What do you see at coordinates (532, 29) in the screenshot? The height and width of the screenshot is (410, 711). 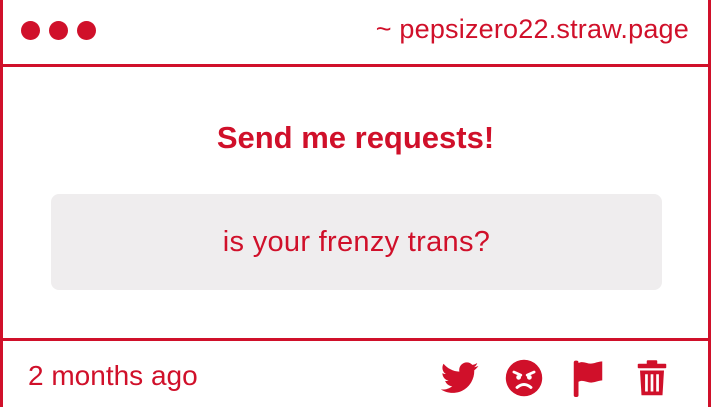 I see `site-address: ~ pepsizero22.straw.page` at bounding box center [532, 29].